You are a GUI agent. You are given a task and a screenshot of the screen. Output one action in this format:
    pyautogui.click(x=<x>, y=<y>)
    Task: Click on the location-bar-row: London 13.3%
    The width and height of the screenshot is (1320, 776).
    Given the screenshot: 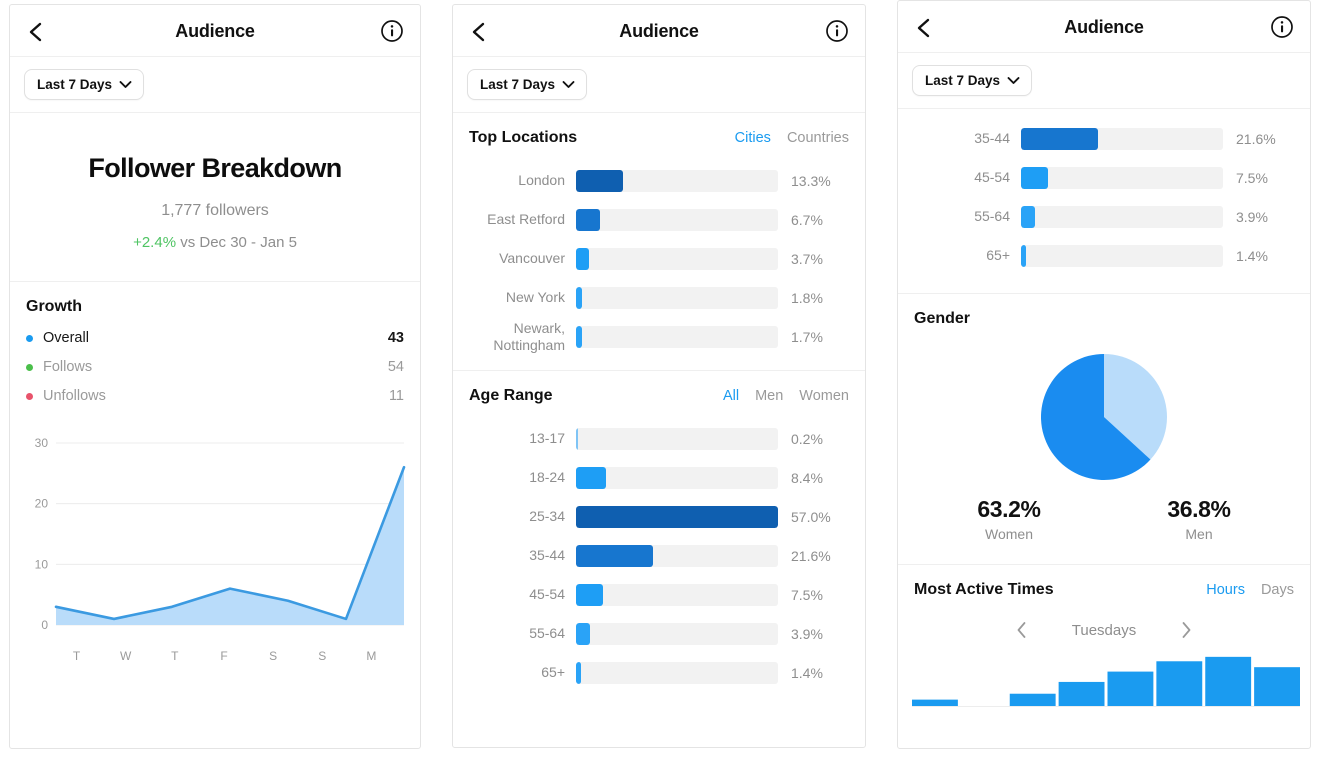 What is the action you would take?
    pyautogui.click(x=659, y=180)
    